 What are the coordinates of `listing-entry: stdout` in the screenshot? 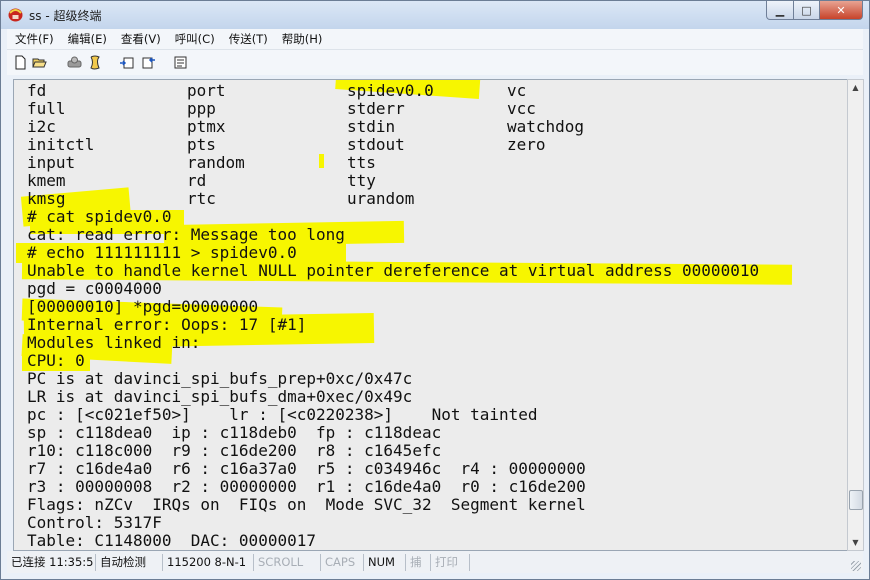 It's located at (376, 144).